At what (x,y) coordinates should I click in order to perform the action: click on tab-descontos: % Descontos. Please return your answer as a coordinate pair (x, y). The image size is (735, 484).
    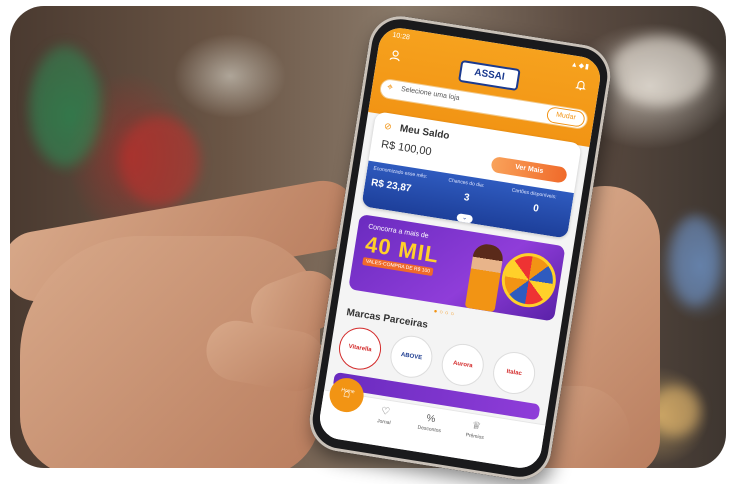
    Looking at the image, I should click on (430, 423).